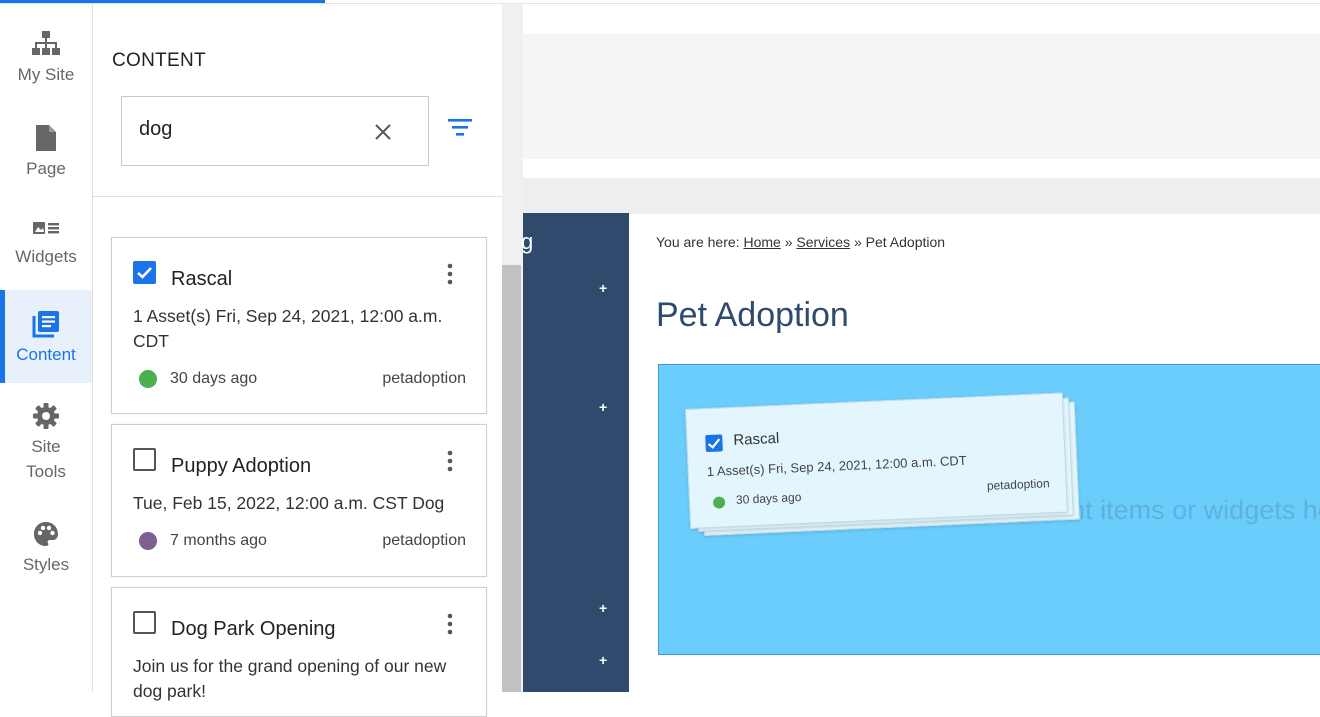  Describe the element at coordinates (527, 241) in the screenshot. I see `nav-text-fragment: g` at that location.